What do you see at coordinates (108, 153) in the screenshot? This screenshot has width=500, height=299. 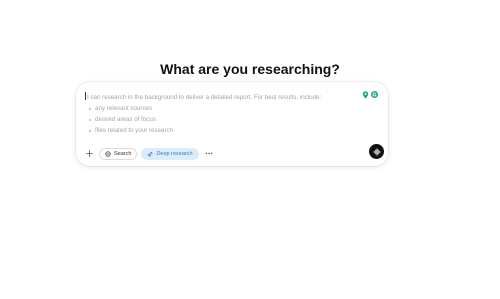 I see `globe-icon` at bounding box center [108, 153].